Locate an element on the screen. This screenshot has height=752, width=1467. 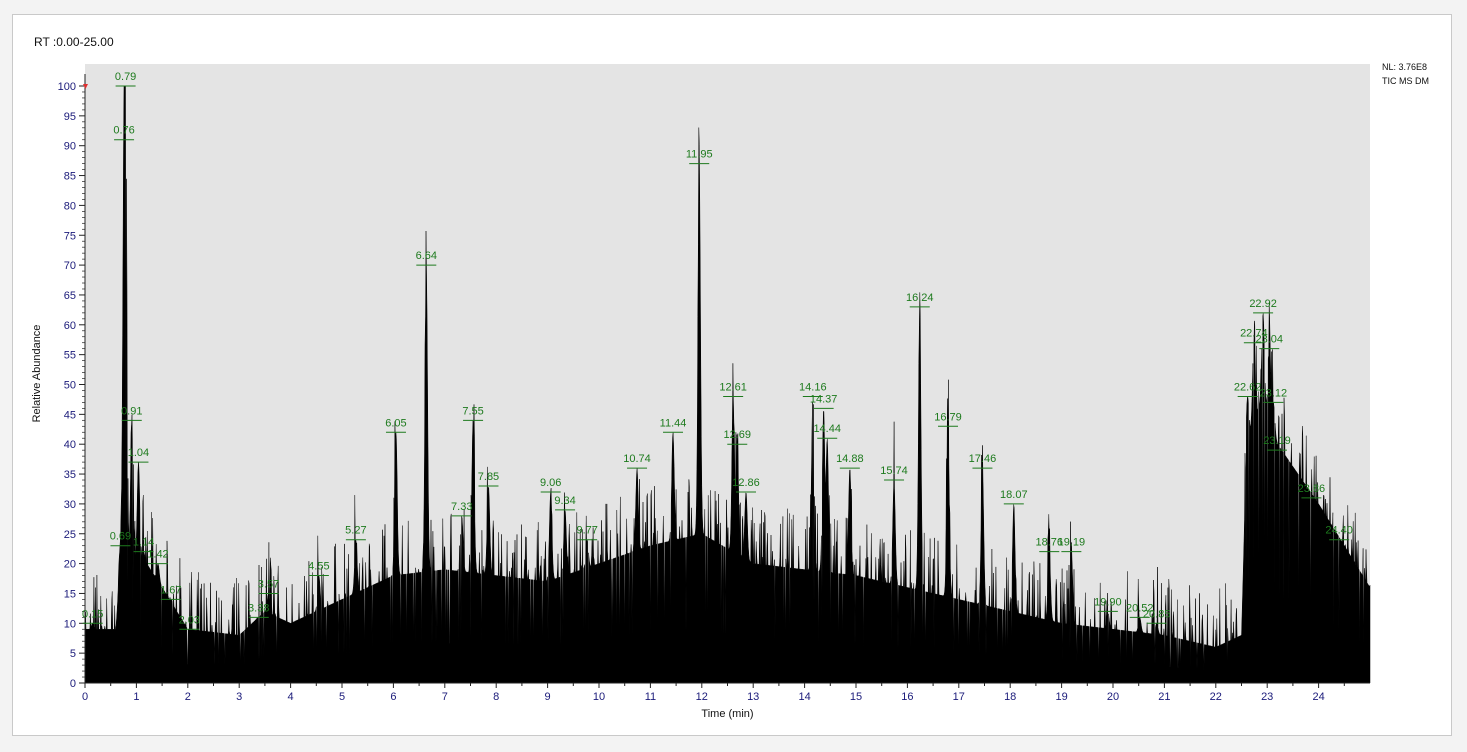
peak-label: 0.69 is located at coordinates (120, 537).